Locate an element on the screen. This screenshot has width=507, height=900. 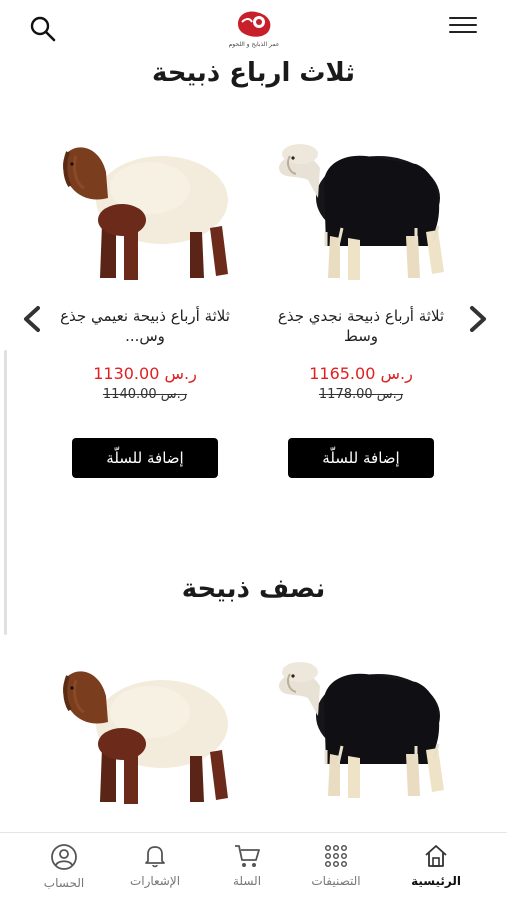
cart-icon is located at coordinates (247, 856).